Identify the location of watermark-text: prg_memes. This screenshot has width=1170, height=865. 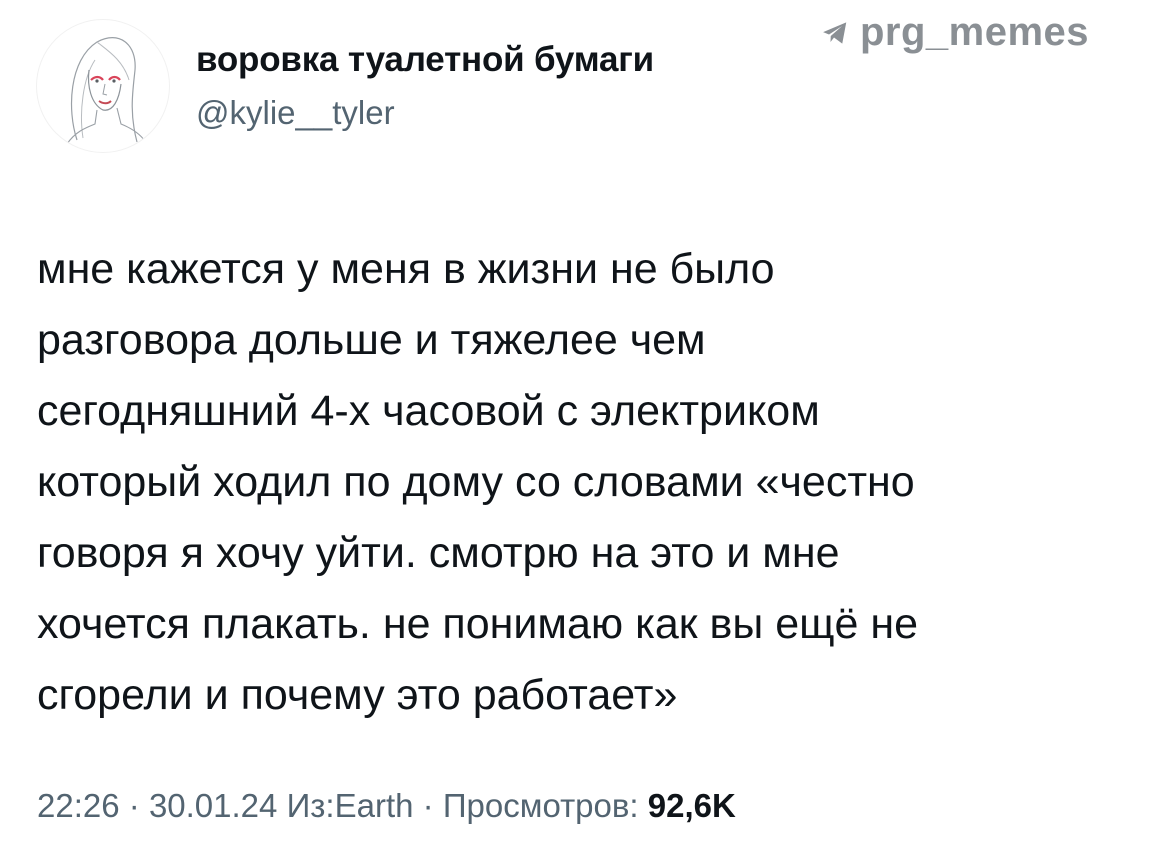
(975, 32).